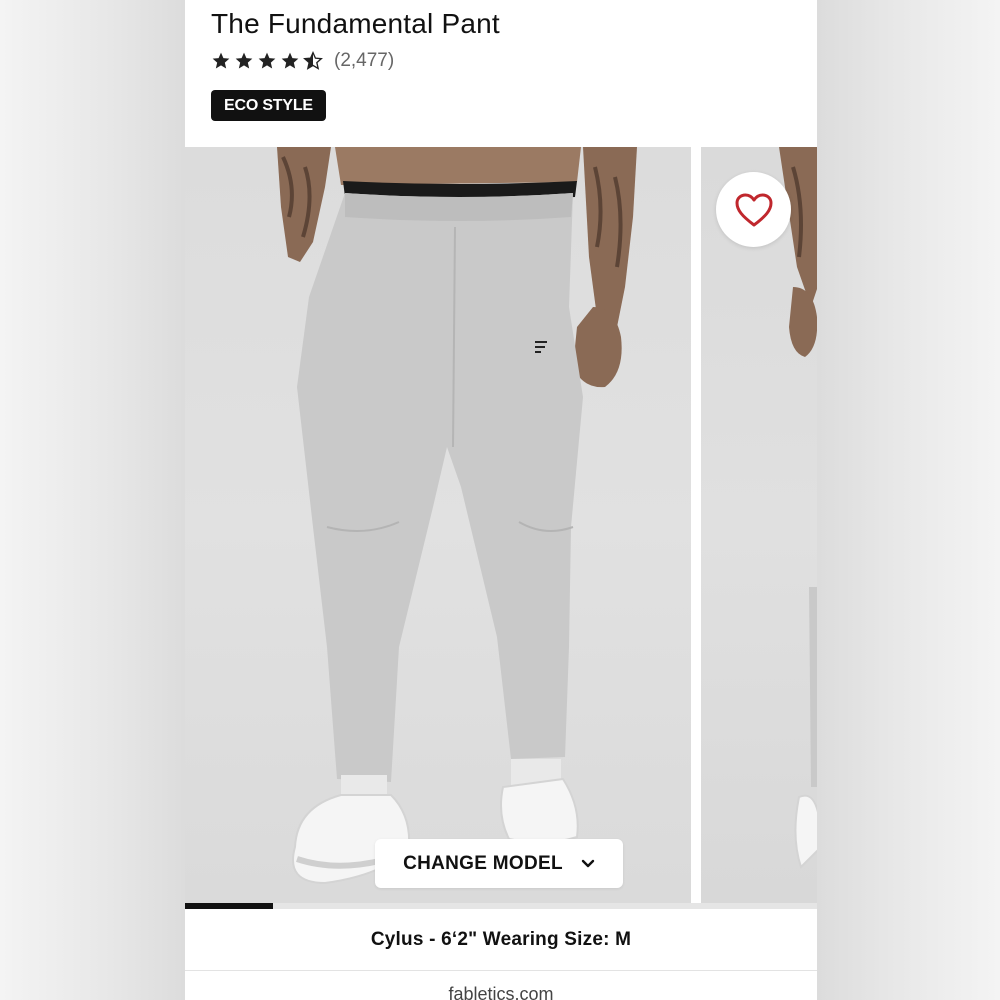  What do you see at coordinates (355, 23) in the screenshot?
I see `product-title: The Fundamental Pant` at bounding box center [355, 23].